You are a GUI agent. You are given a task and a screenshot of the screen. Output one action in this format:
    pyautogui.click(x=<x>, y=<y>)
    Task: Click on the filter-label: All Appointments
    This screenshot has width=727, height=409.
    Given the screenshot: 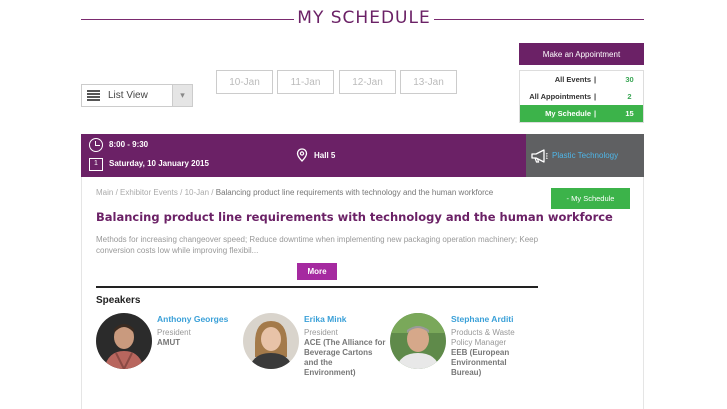 What is the action you would take?
    pyautogui.click(x=560, y=96)
    